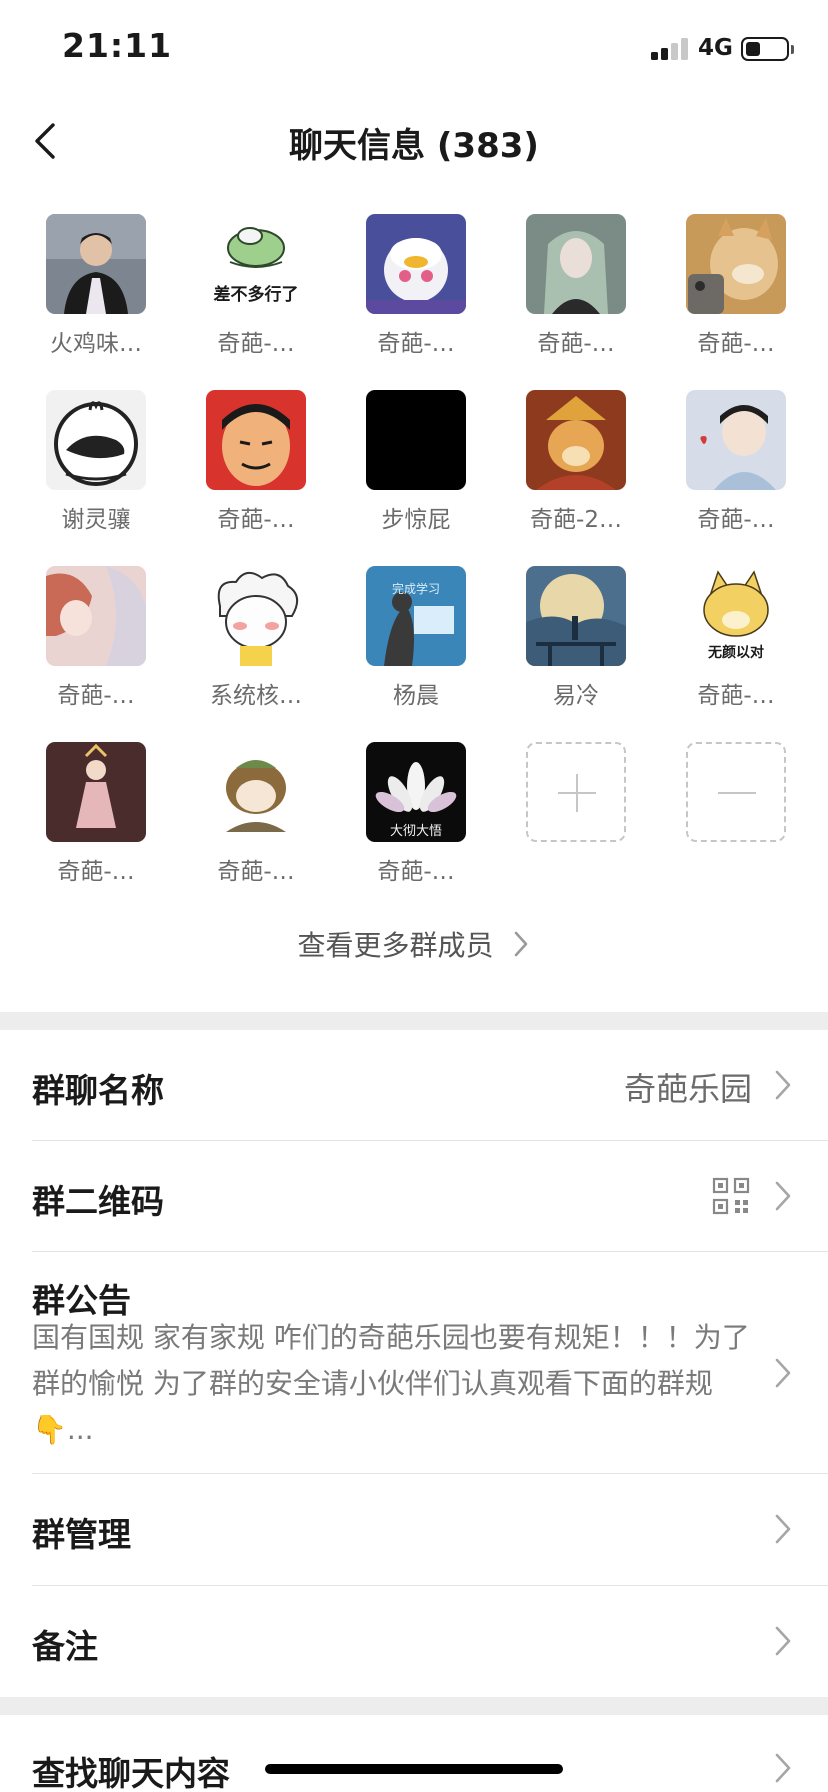  I want to click on add-member-button, so click(576, 792).